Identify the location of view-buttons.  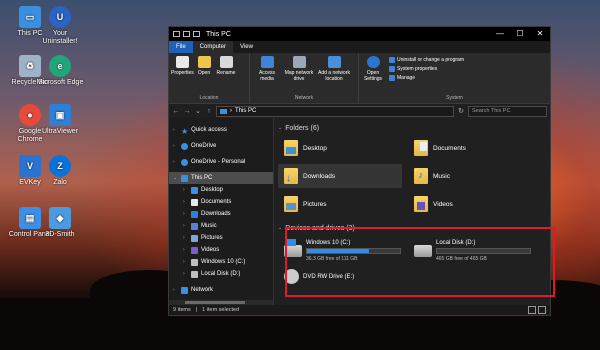
(537, 310).